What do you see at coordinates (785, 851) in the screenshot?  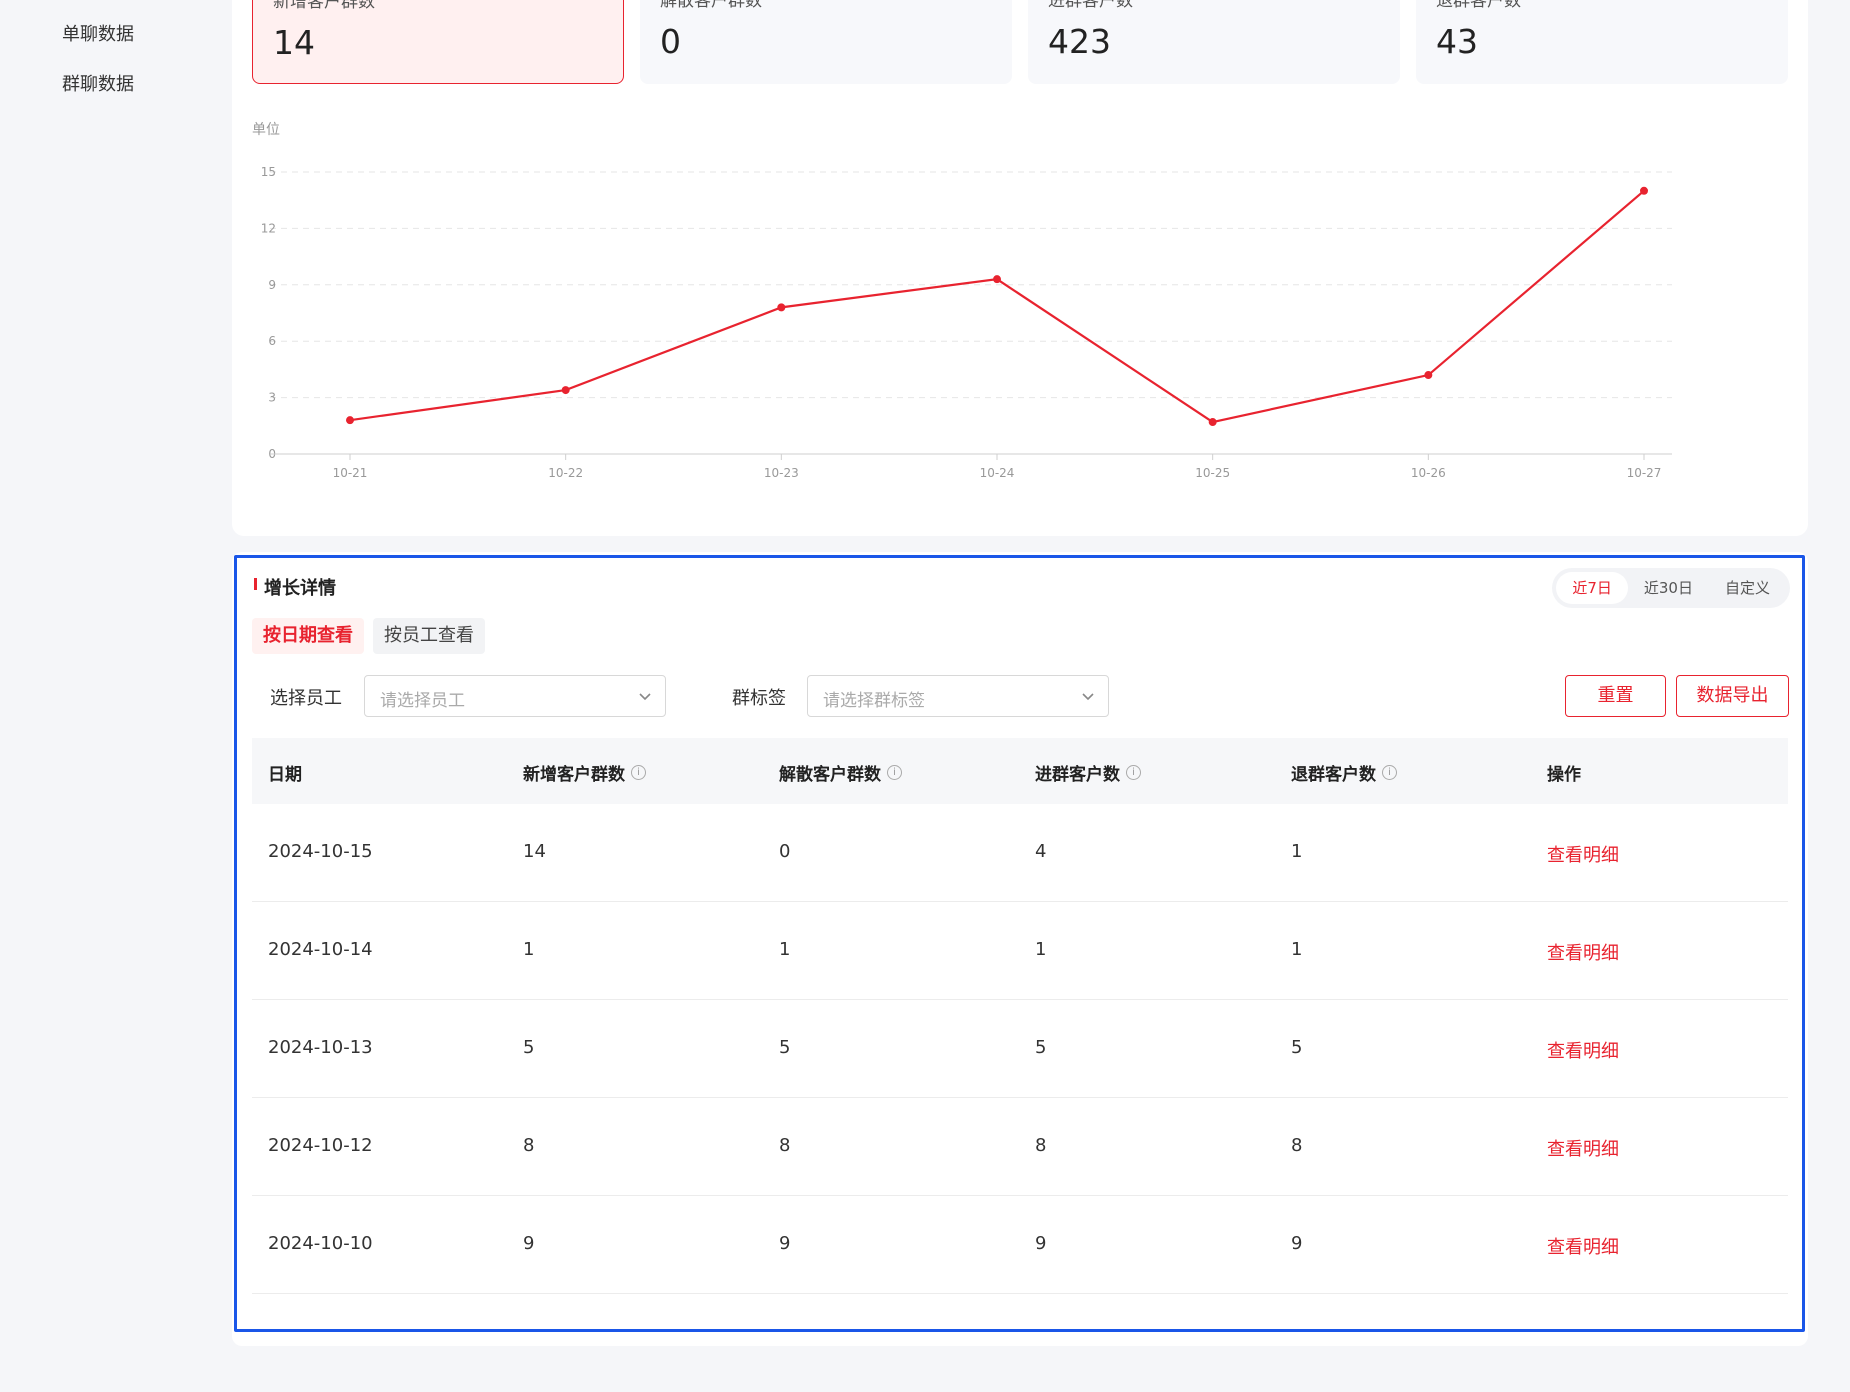 I see `cell-dissolved-groups: 0` at bounding box center [785, 851].